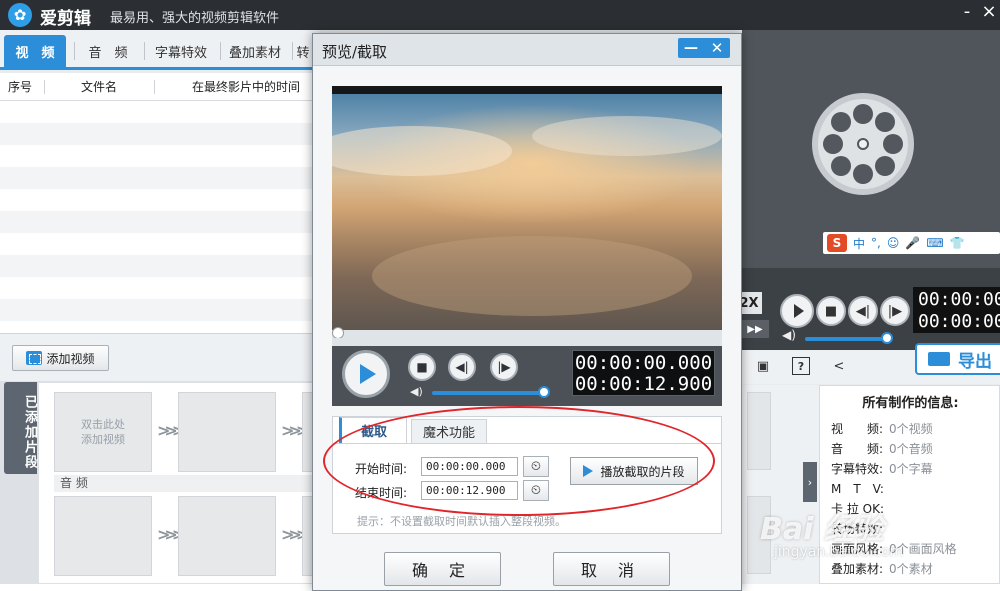  I want to click on skin-icon: 👕, so click(957, 243).